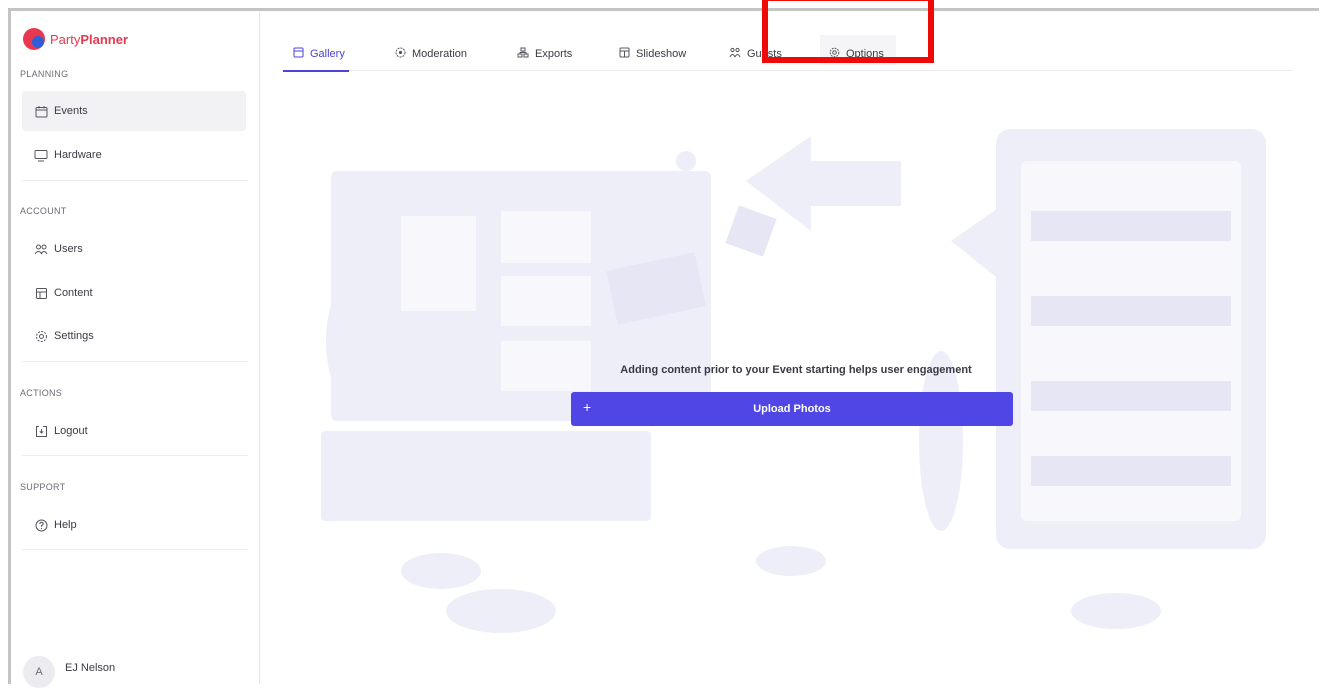  Describe the element at coordinates (65, 525) in the screenshot. I see `sidebar-item-label: Help` at that location.